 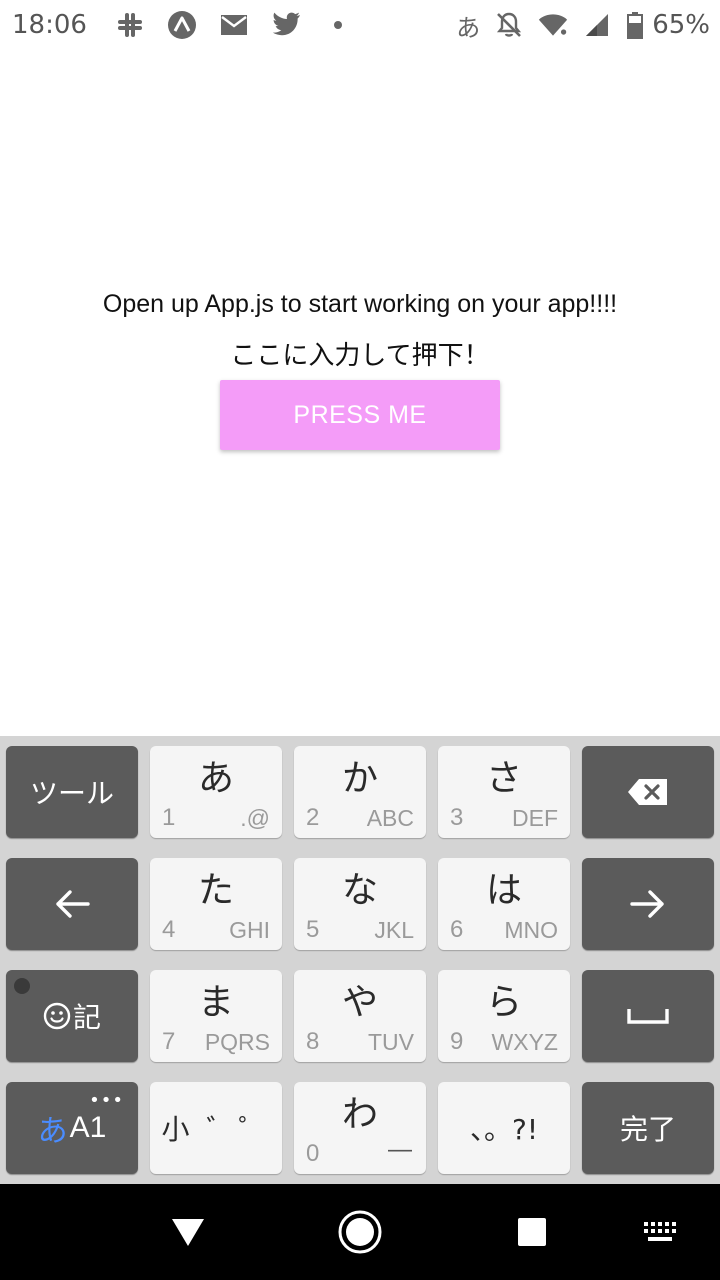 I want to click on input-mode-label: あ A1, so click(x=72, y=1128).